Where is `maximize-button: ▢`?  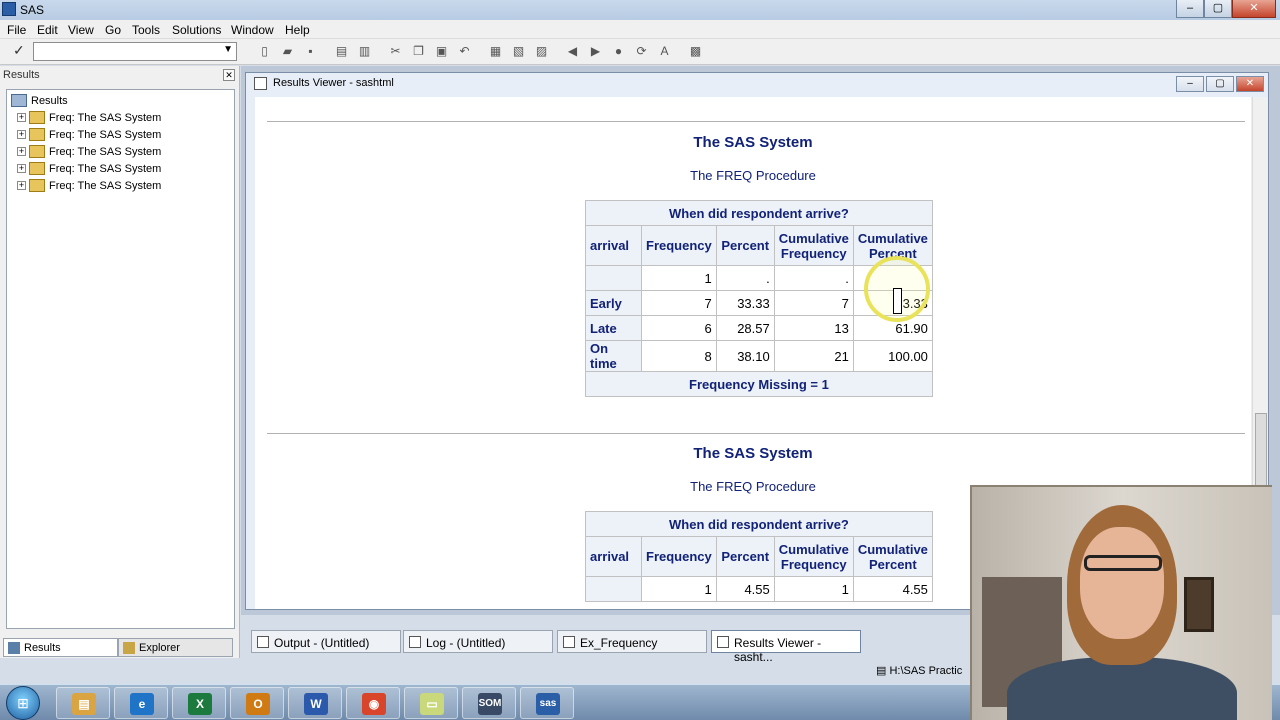 maximize-button: ▢ is located at coordinates (1218, 9).